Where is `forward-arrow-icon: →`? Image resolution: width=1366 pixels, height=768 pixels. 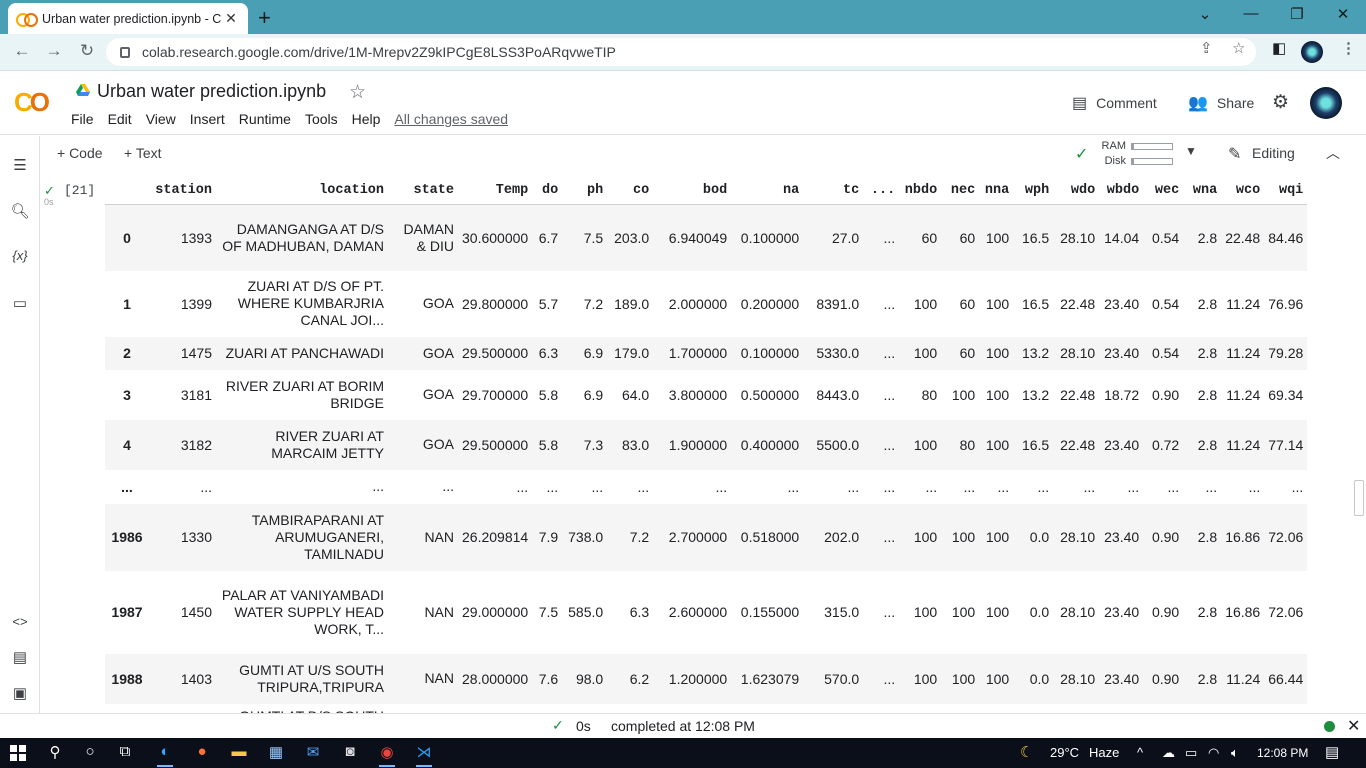 forward-arrow-icon: → is located at coordinates (54, 51).